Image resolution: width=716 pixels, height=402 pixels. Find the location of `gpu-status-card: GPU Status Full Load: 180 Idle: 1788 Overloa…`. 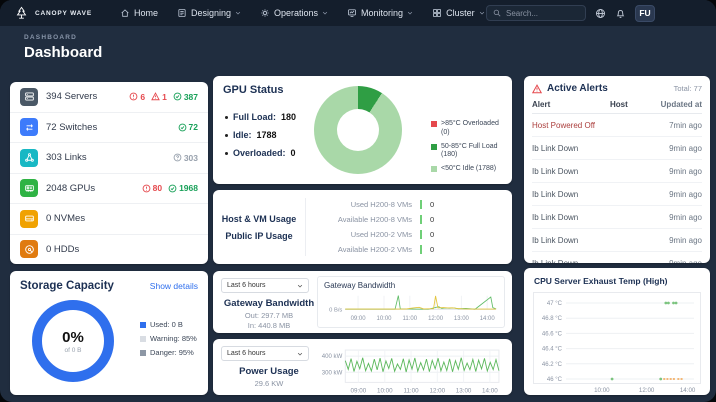

gpu-status-card: GPU Status Full Load: 180 Idle: 1788 Overloa… is located at coordinates (362, 130).